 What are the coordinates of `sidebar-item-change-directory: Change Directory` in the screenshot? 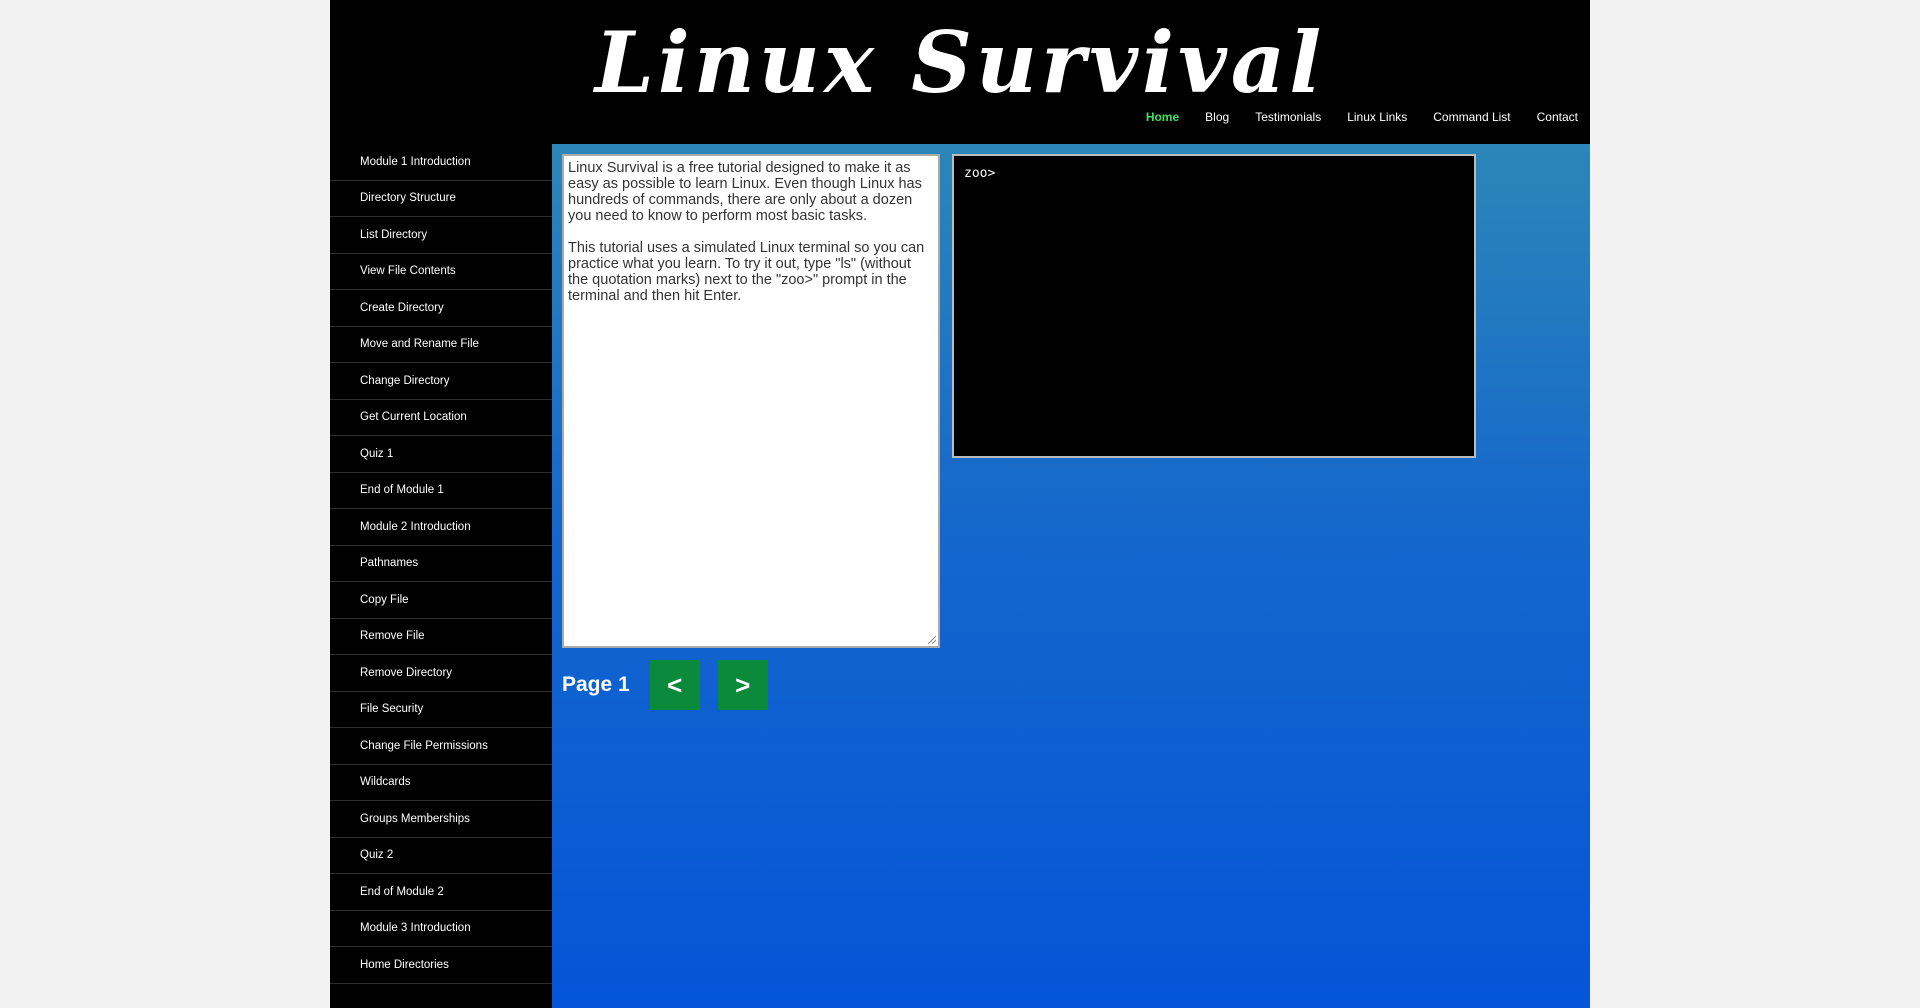 It's located at (441, 381).